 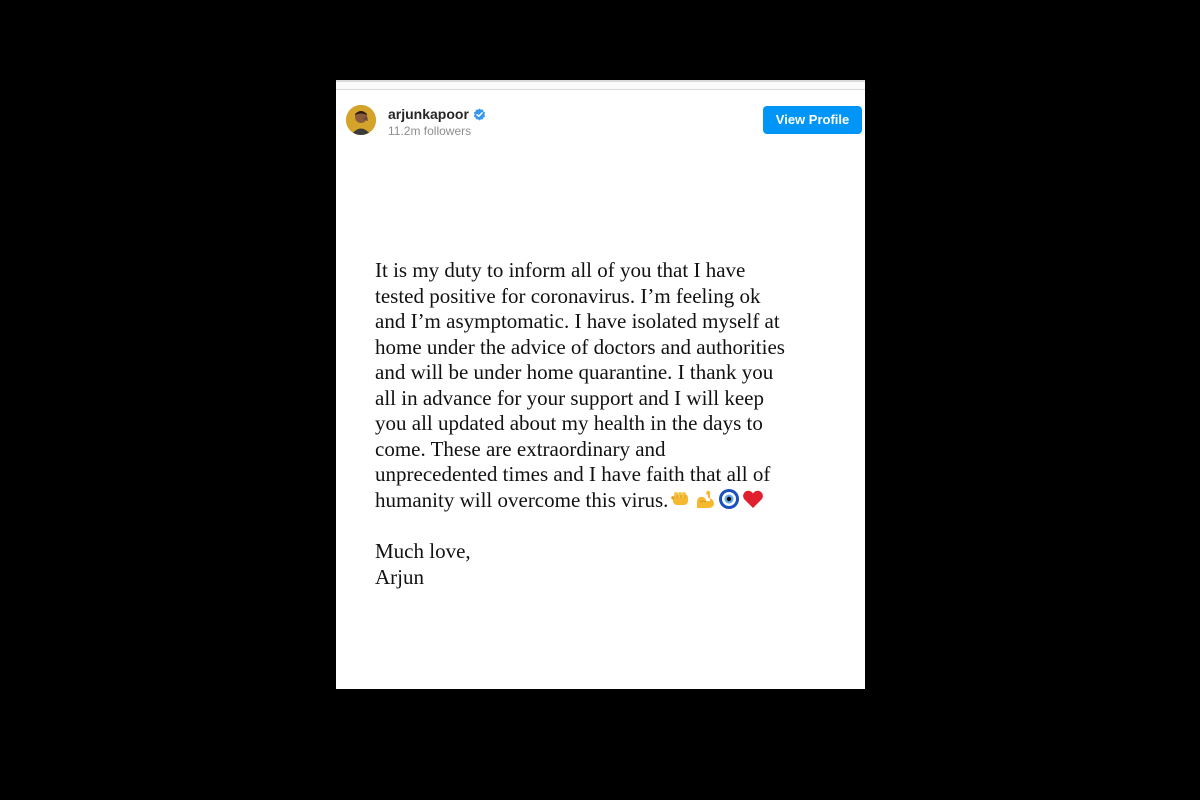 What do you see at coordinates (717, 499) in the screenshot?
I see `emoji-row` at bounding box center [717, 499].